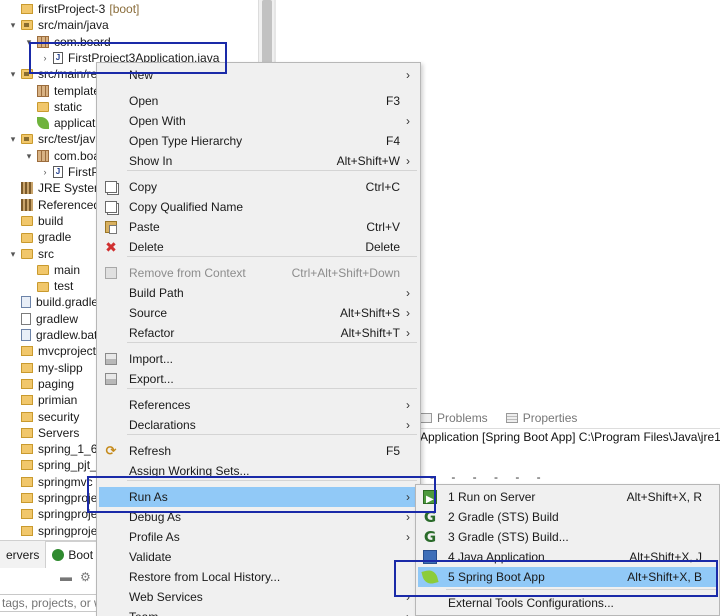  What do you see at coordinates (541, 418) in the screenshot?
I see `tab-properties: Properties` at bounding box center [541, 418].